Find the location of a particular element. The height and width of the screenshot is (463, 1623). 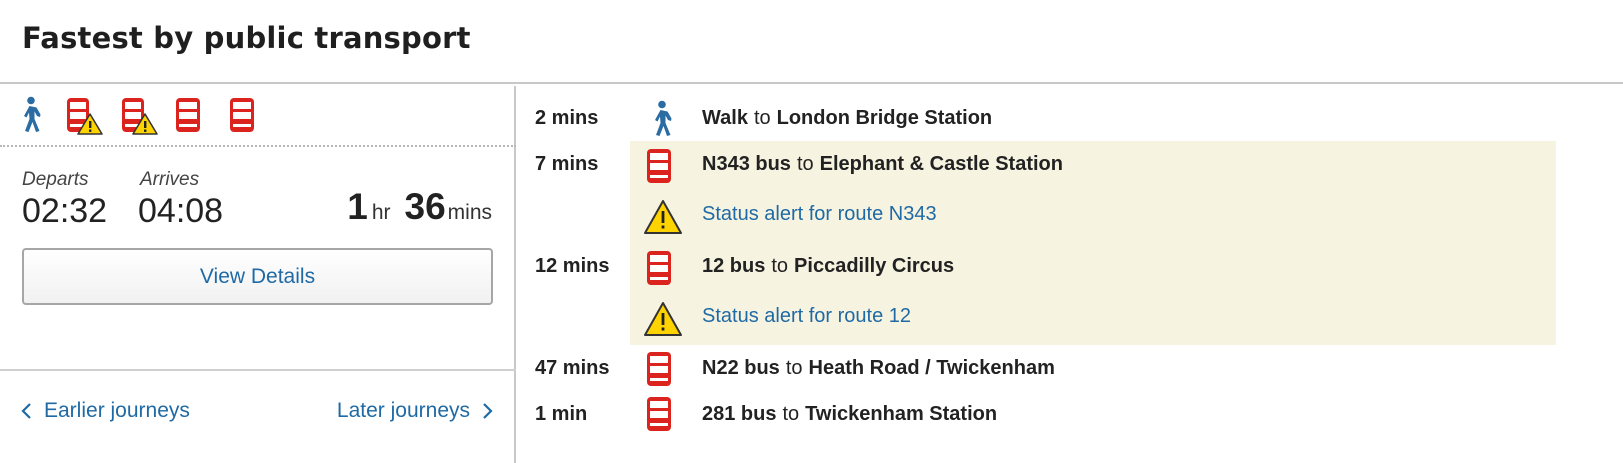

leg-description: Walk to London Bridge Station is located at coordinates (847, 118).